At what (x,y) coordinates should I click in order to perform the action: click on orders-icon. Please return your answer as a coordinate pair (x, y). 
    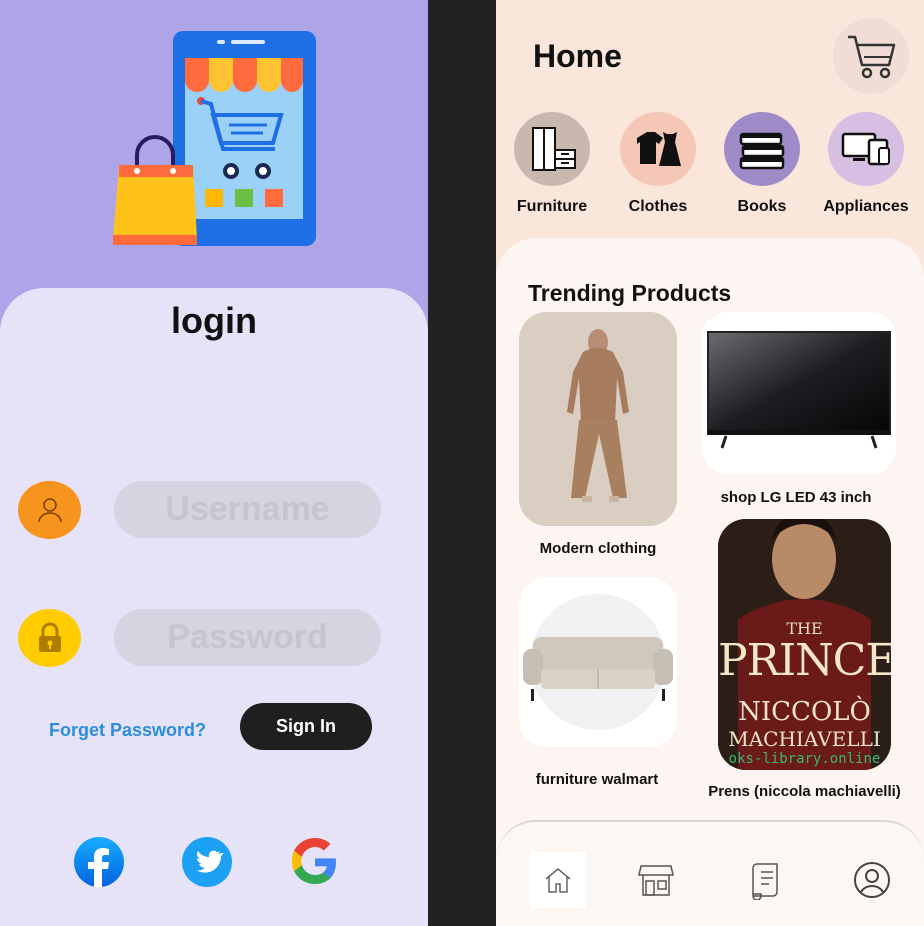
    Looking at the image, I should click on (764, 880).